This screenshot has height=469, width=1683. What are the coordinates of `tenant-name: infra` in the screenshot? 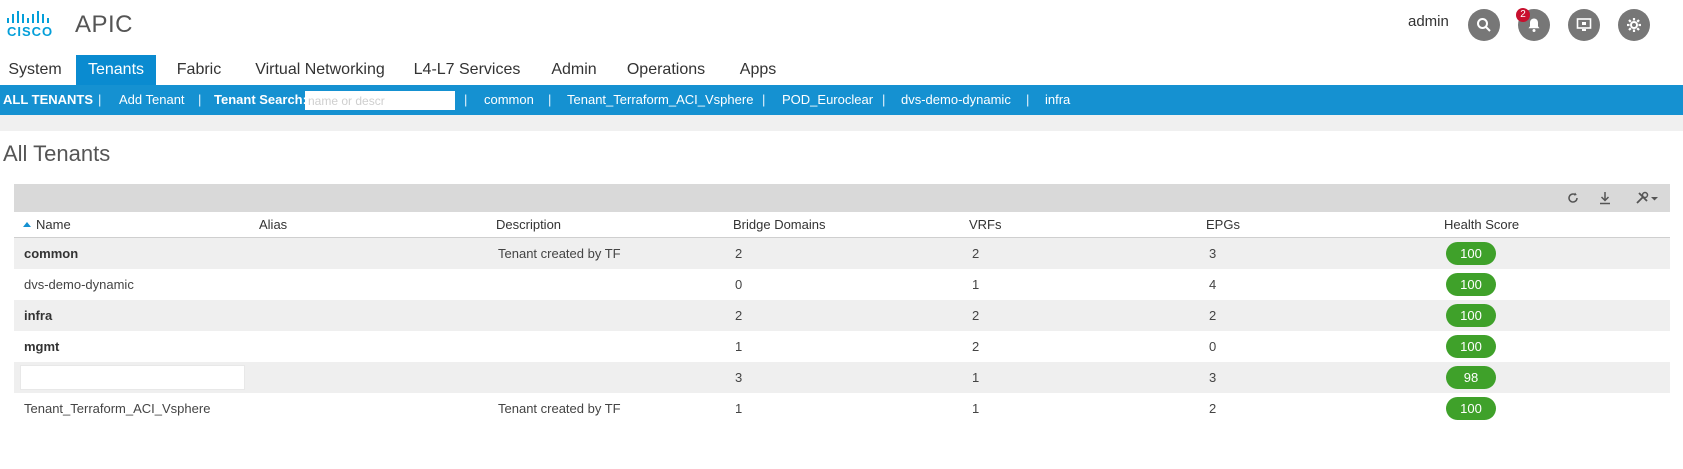 It's located at (38, 315).